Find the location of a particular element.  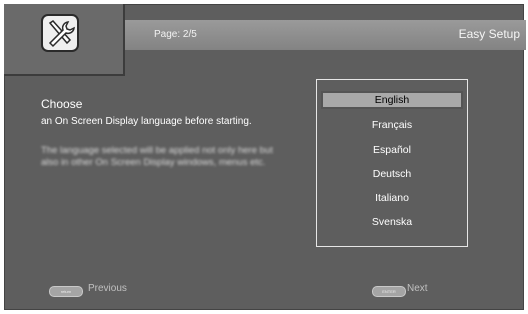

choose-heading: Choose is located at coordinates (62, 104).